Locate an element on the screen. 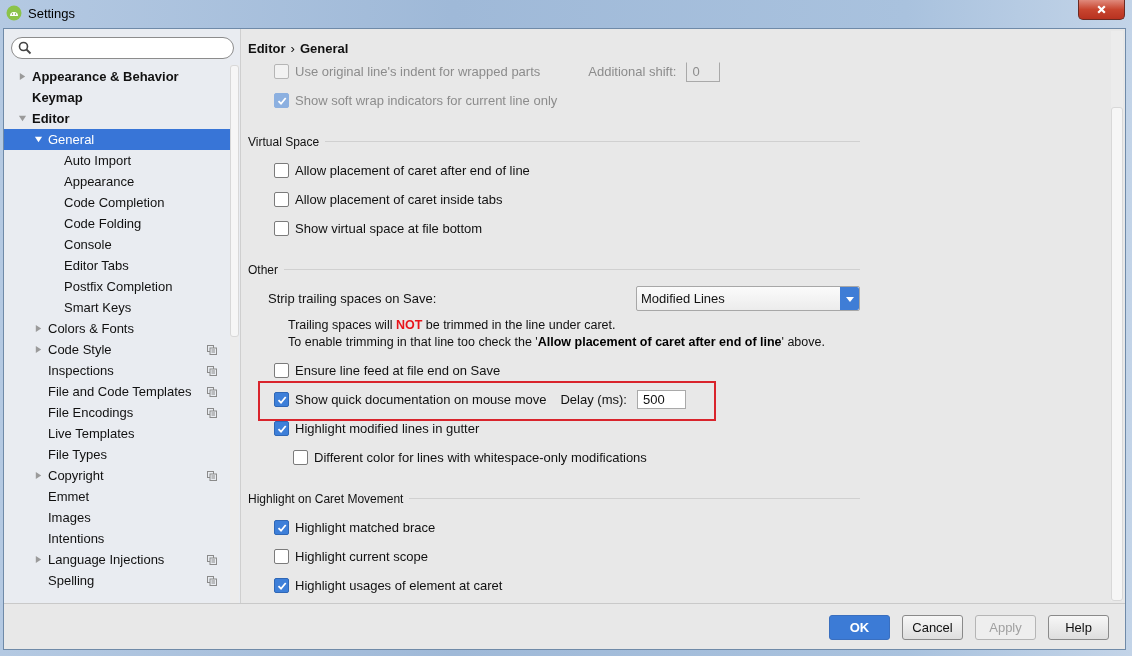  search-icon is located at coordinates (25, 48).